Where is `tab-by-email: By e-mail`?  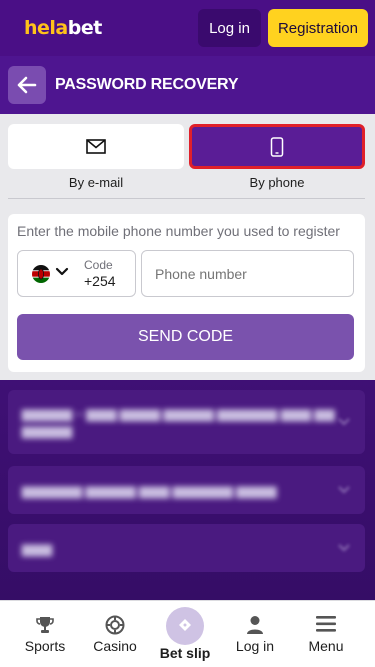
tab-by-email: By e-mail is located at coordinates (96, 157).